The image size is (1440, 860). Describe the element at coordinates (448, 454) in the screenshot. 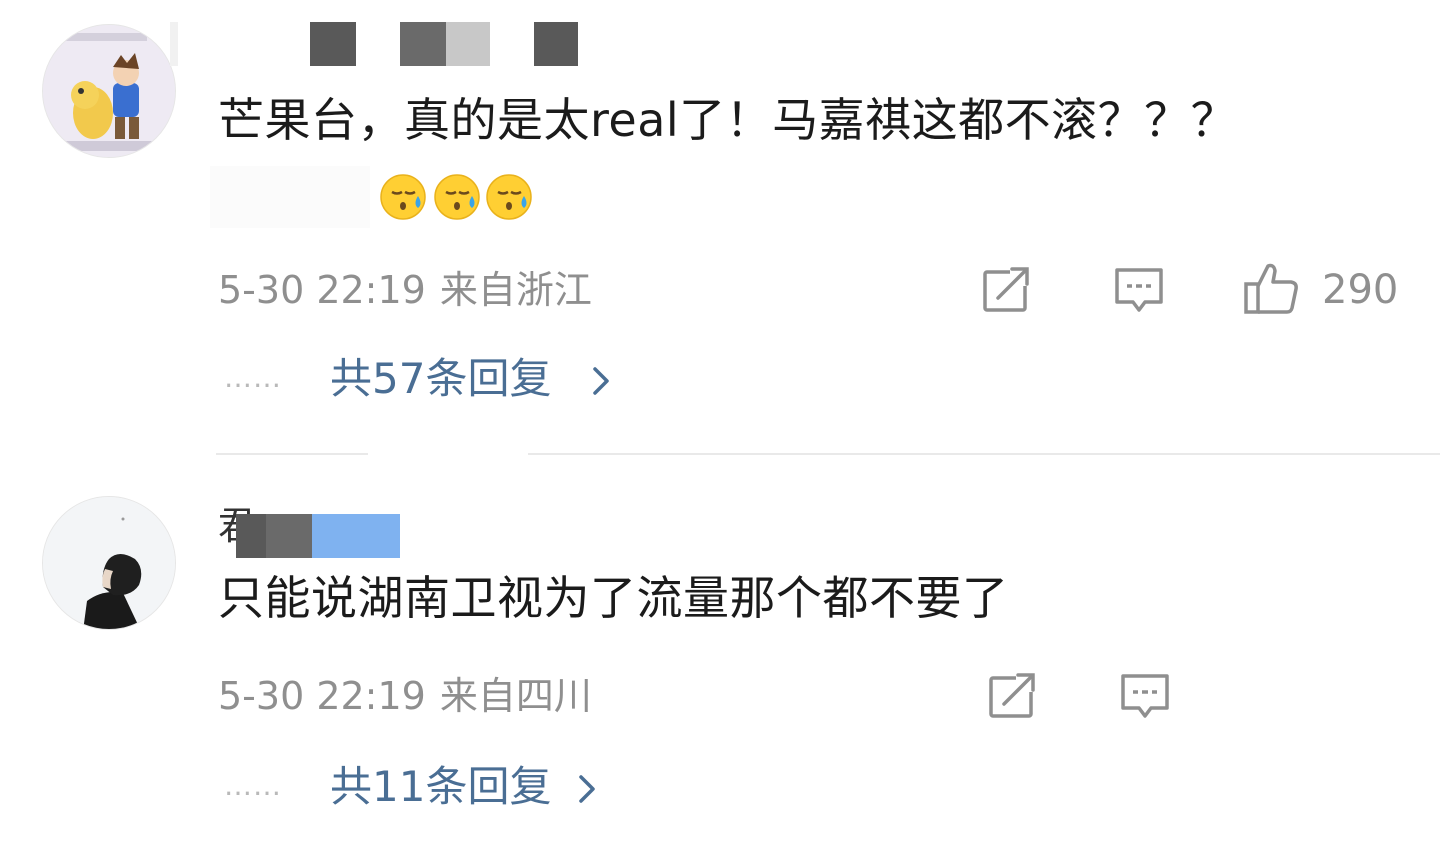

I see `divider-gap` at that location.